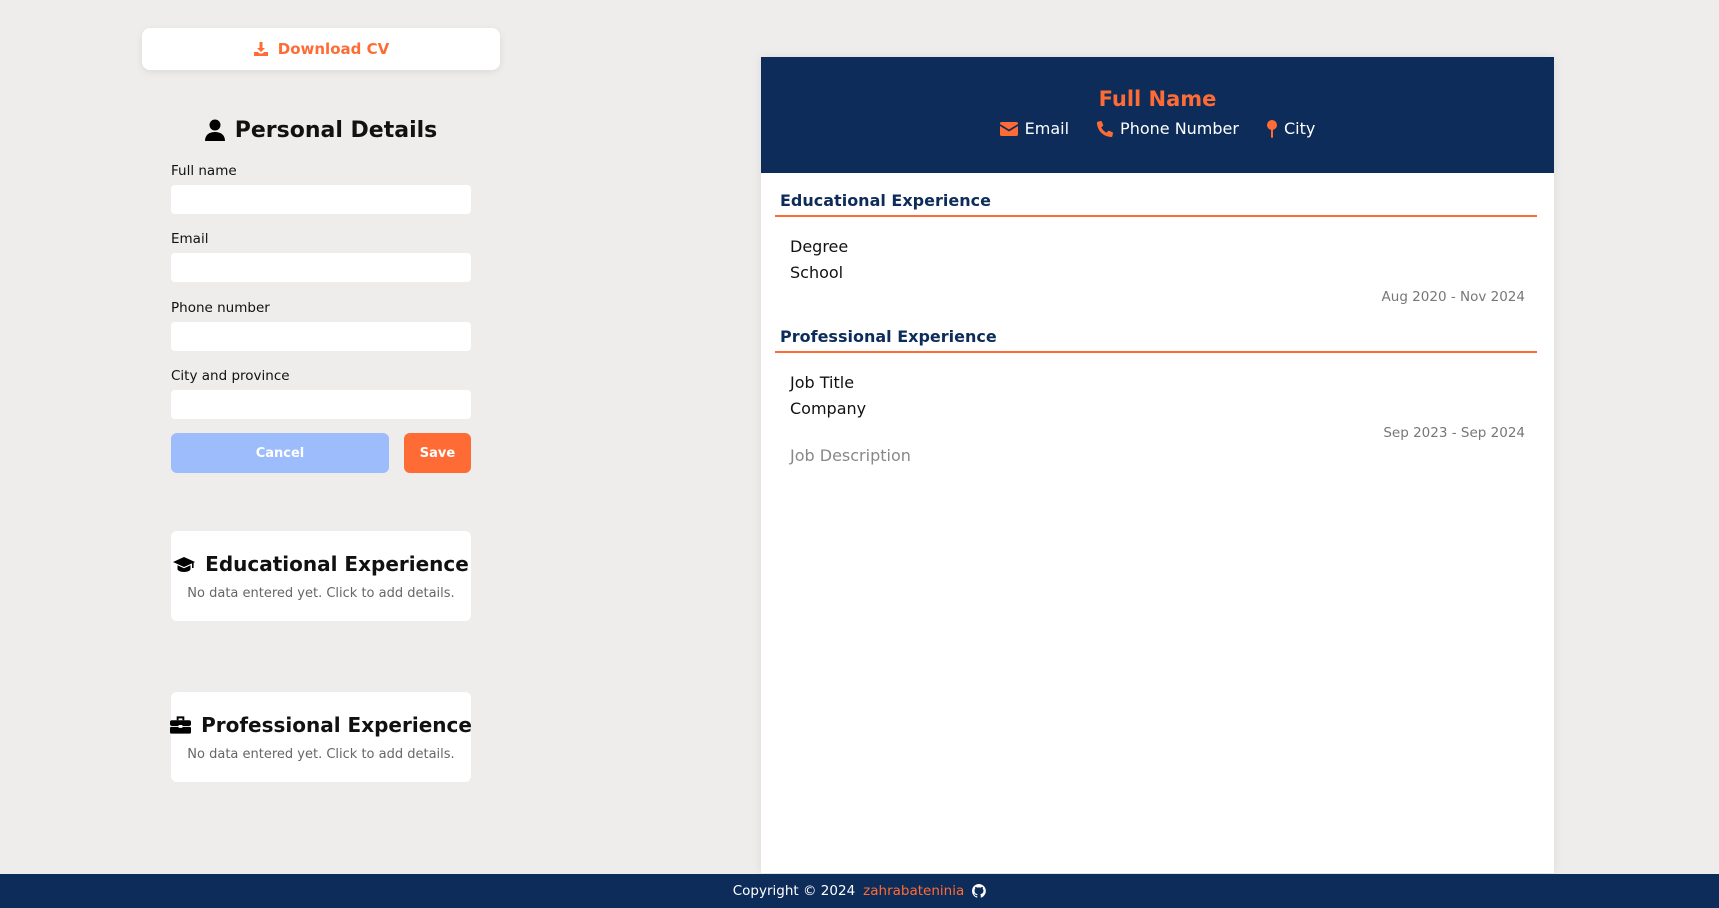 The width and height of the screenshot is (1719, 908). Describe the element at coordinates (337, 563) in the screenshot. I see `educational-card-title: Educational Experience` at that location.